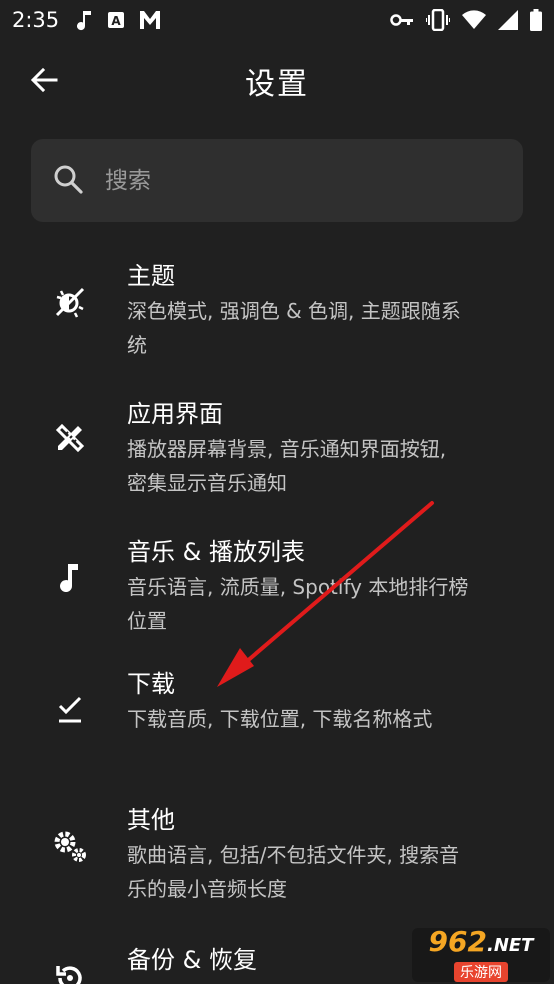 Image resolution: width=554 pixels, height=984 pixels. What do you see at coordinates (298, 604) in the screenshot?
I see `setting-description: 音乐语言, 流质量, Spotify 本地排行榜 位置` at bounding box center [298, 604].